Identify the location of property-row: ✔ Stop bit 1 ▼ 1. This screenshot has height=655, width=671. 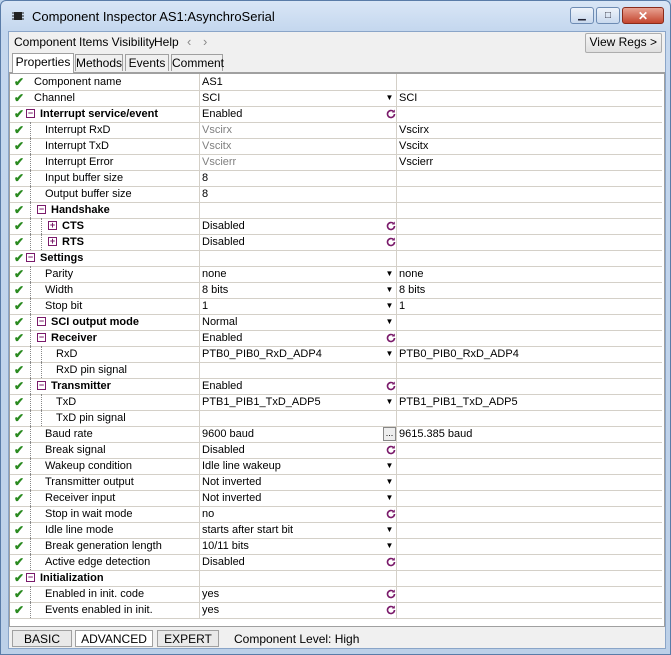
(336, 306).